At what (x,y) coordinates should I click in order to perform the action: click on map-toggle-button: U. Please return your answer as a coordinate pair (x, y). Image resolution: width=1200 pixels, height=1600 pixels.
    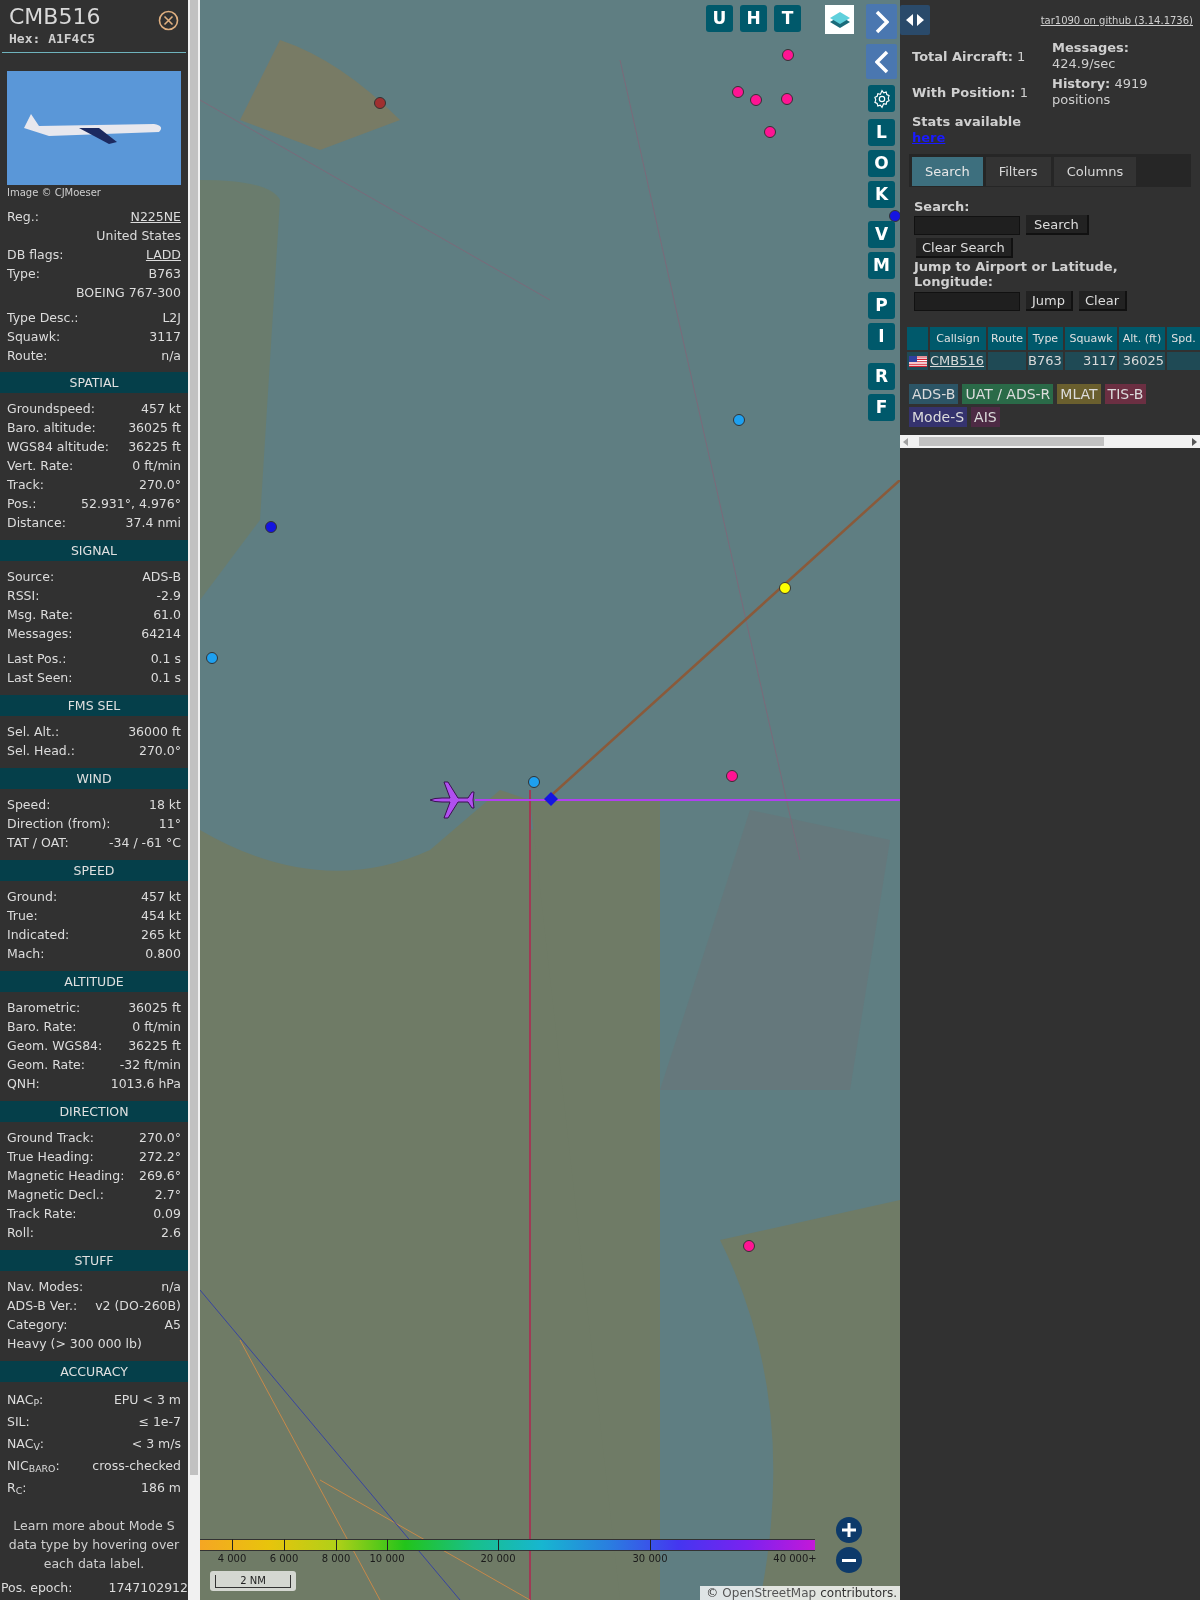
    Looking at the image, I should click on (719, 18).